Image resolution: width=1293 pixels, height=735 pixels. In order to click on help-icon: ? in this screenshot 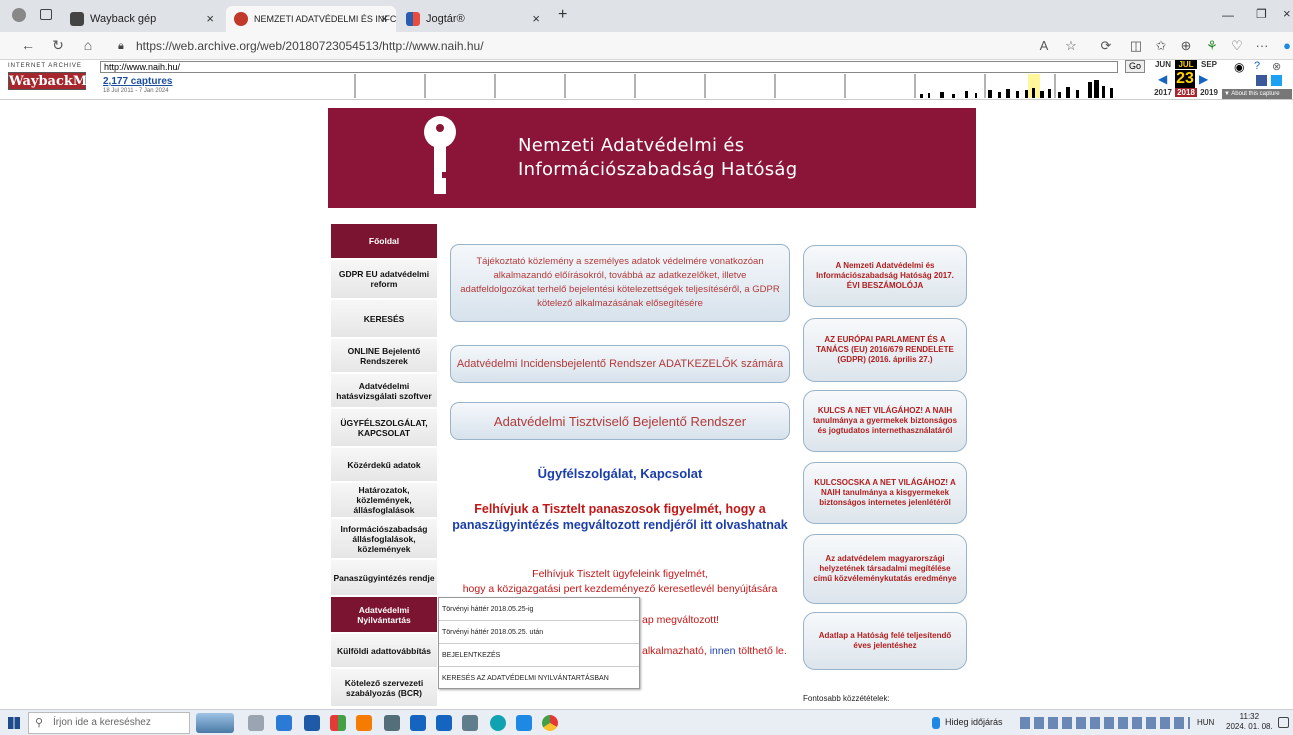, I will do `click(1257, 66)`.